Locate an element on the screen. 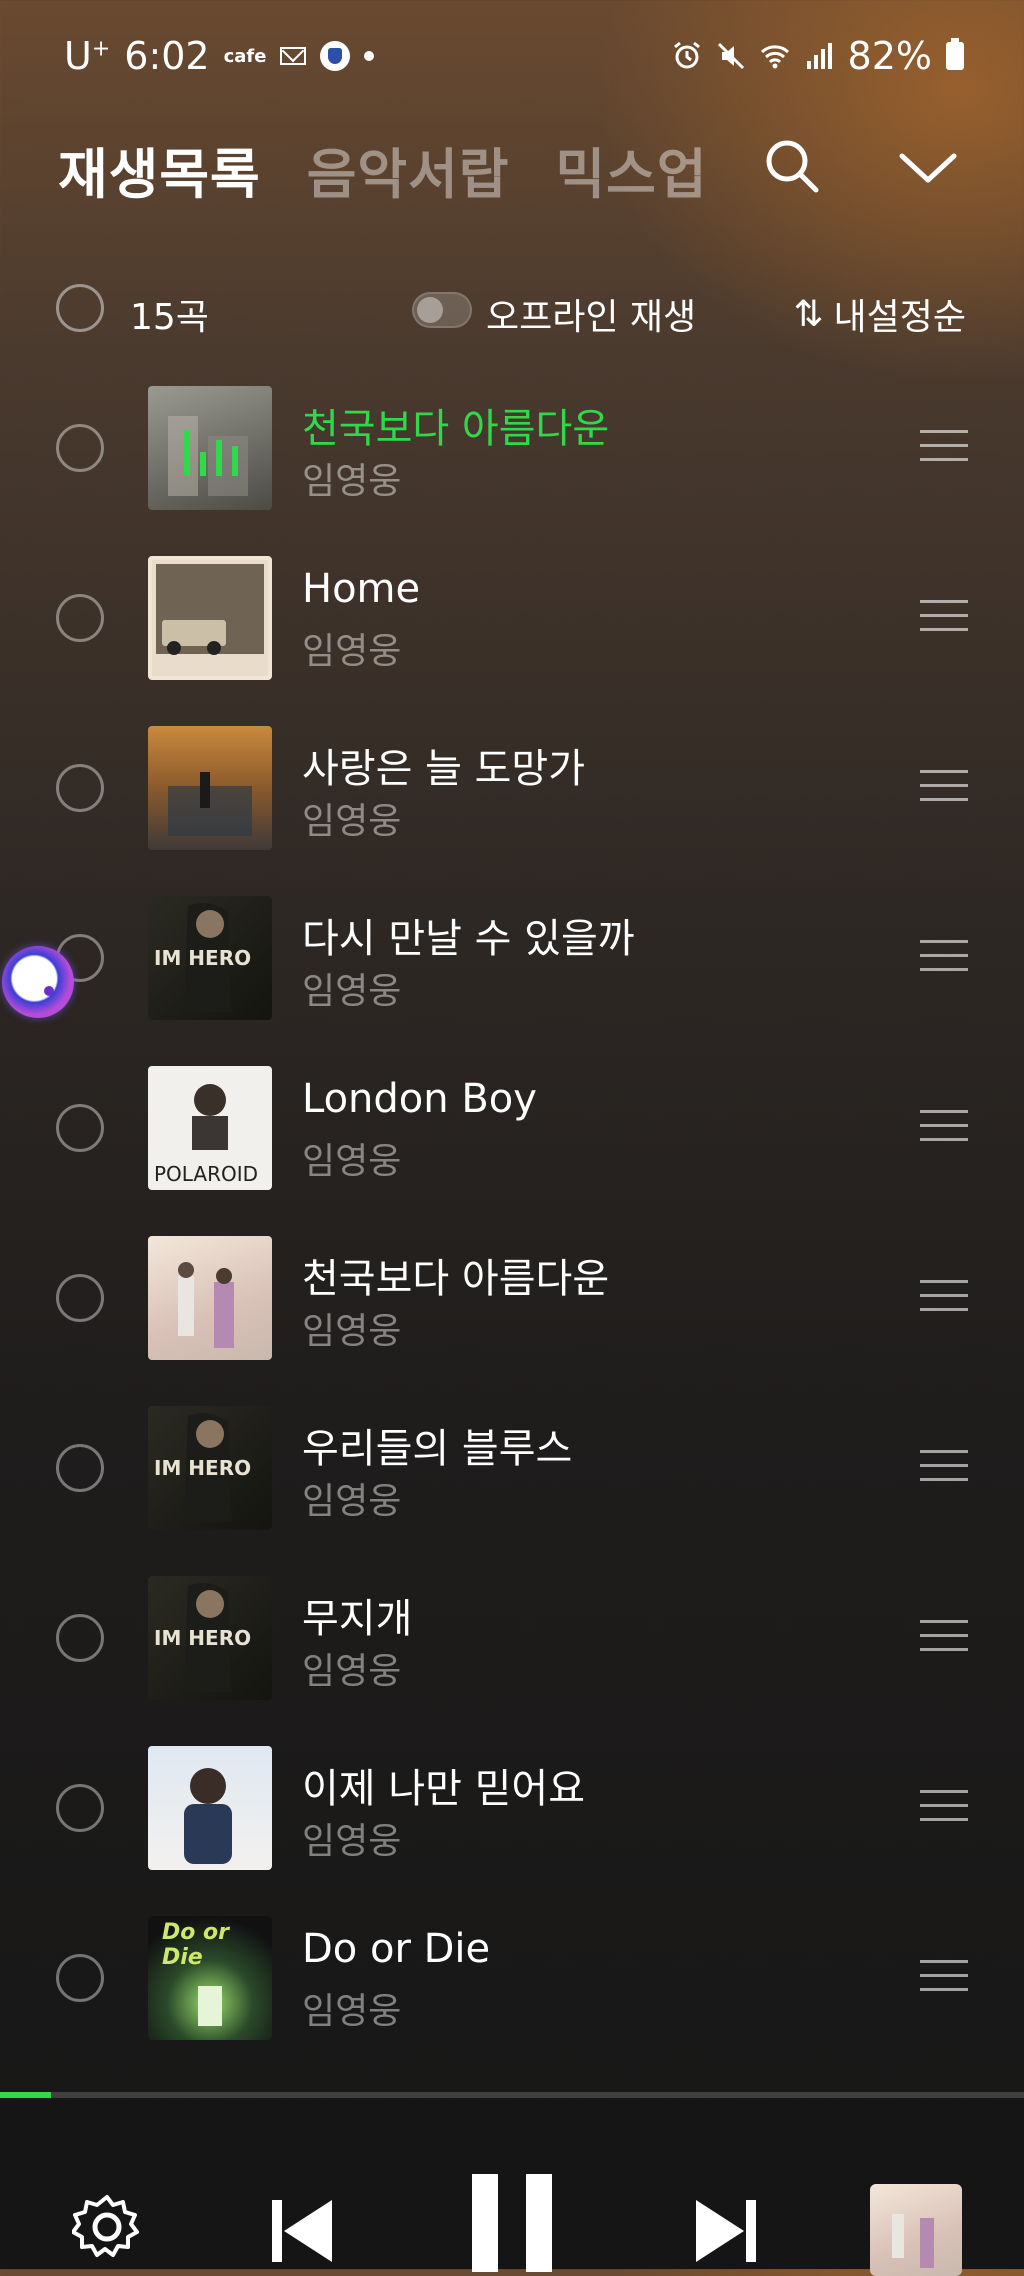  cafe-label: cafe is located at coordinates (245, 56).